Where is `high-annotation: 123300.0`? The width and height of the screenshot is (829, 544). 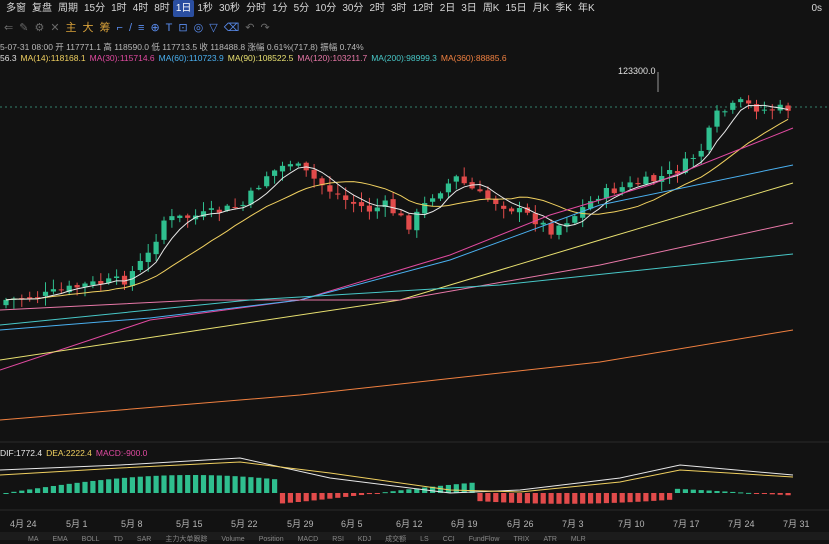 high-annotation: 123300.0 is located at coordinates (637, 71).